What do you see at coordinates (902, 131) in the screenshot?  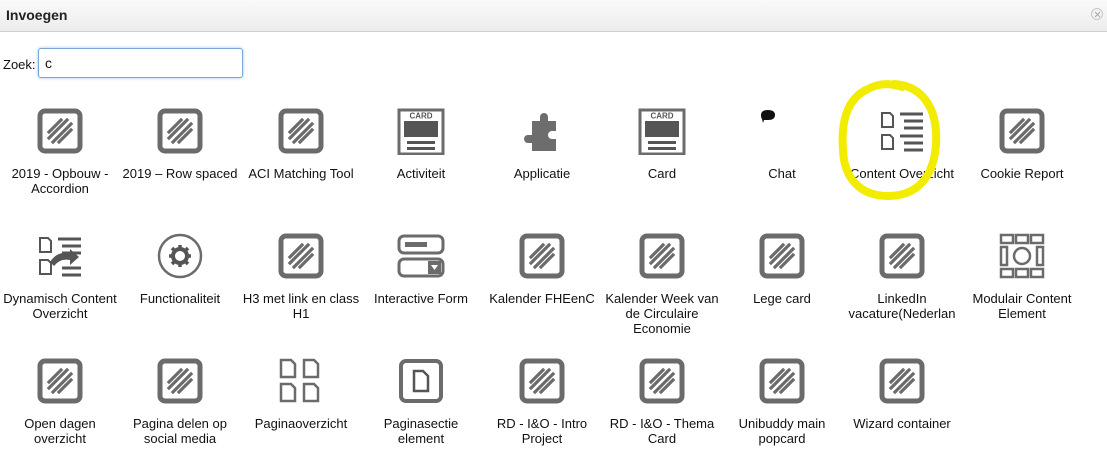 I see `content-list-icon` at bounding box center [902, 131].